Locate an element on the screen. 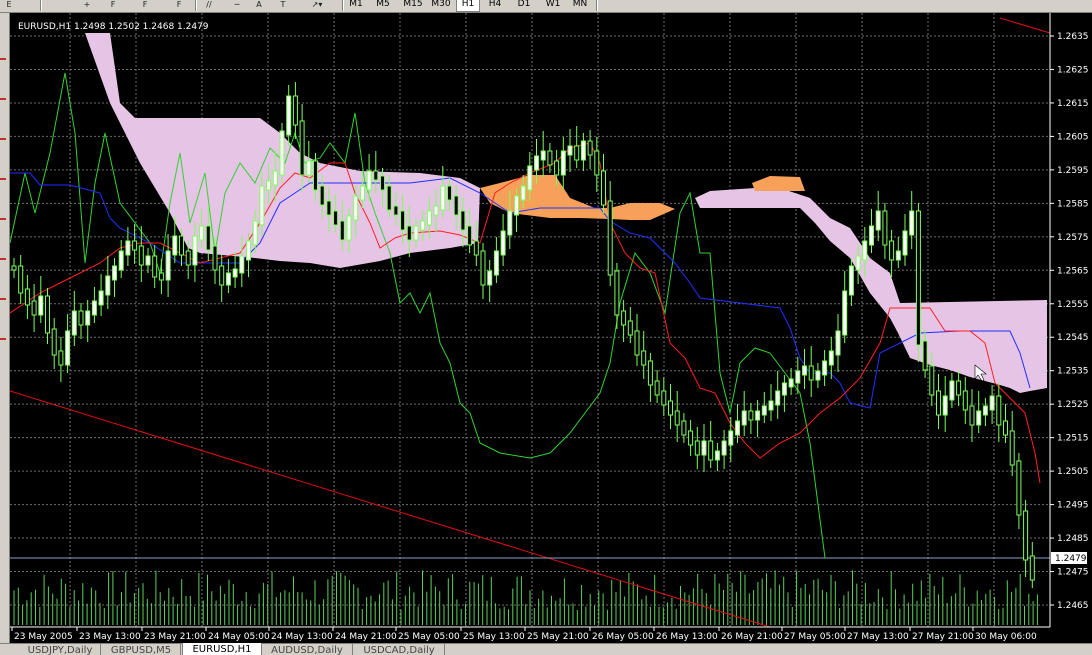  tool-icon-fibo-fan: F is located at coordinates (113, 6).